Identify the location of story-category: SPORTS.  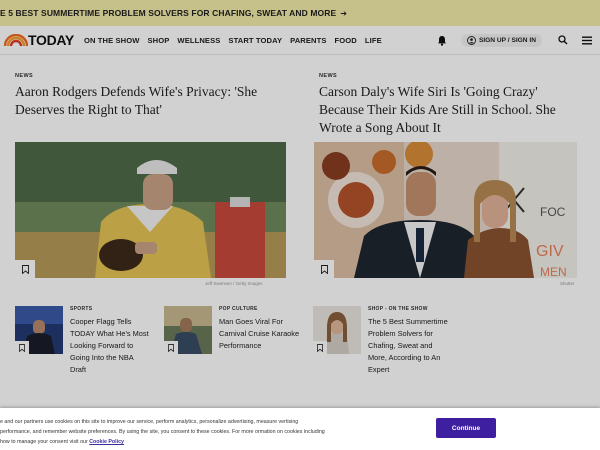
(81, 309).